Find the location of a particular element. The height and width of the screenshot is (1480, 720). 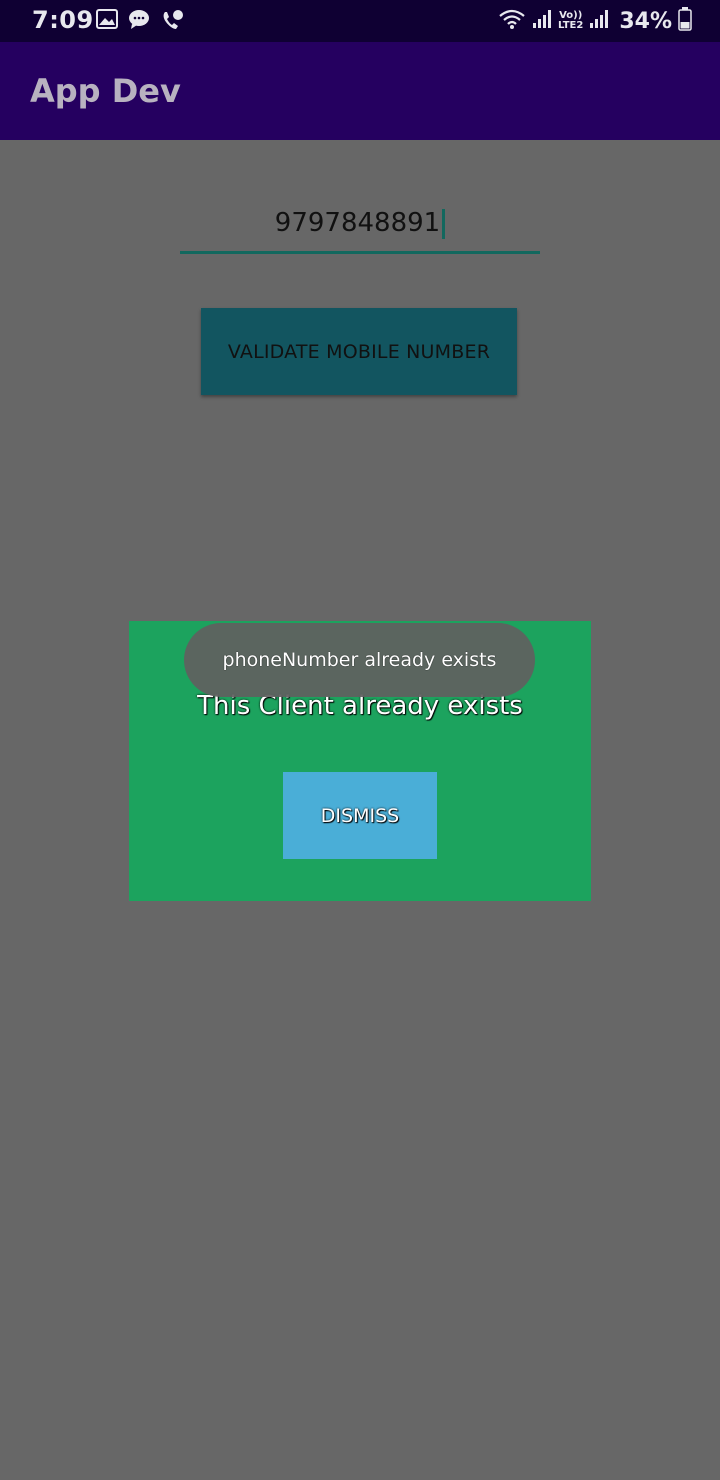

toast-message: phoneNumber already exists is located at coordinates (359, 660).